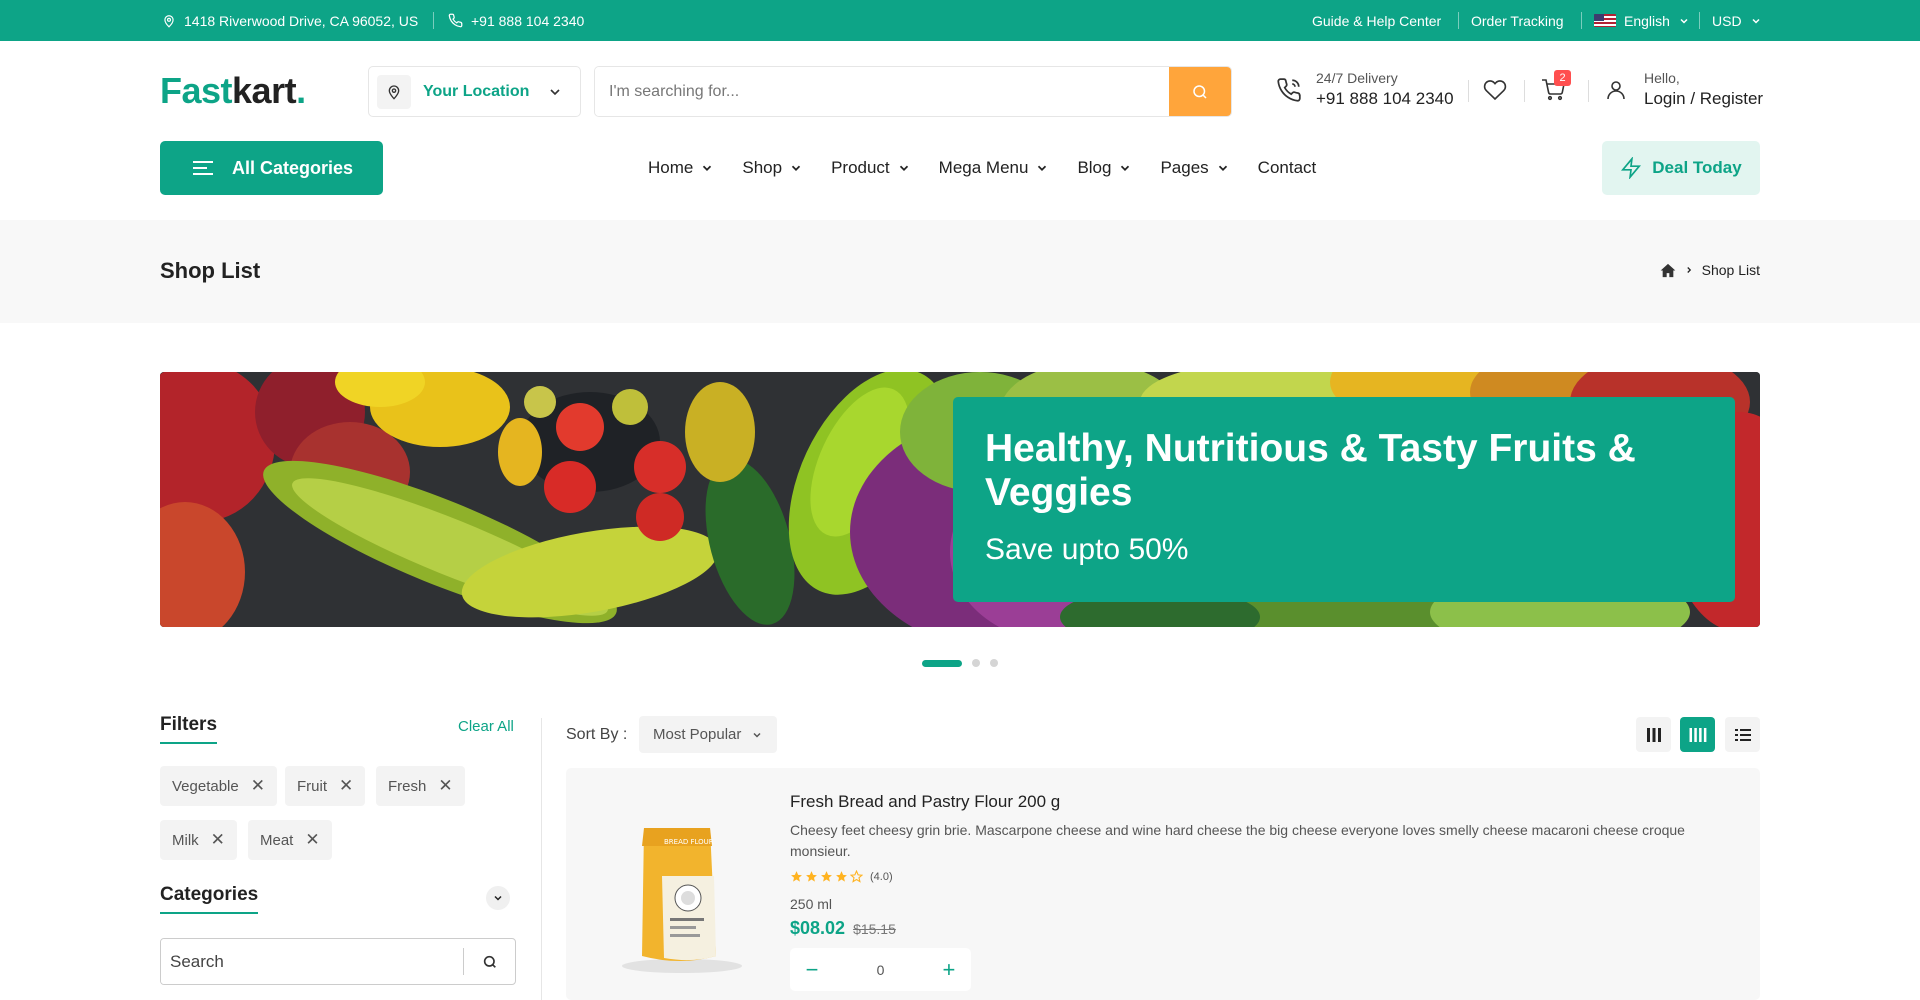 Image resolution: width=1920 pixels, height=1000 pixels. What do you see at coordinates (169, 21) in the screenshot?
I see `map-pin-icon` at bounding box center [169, 21].